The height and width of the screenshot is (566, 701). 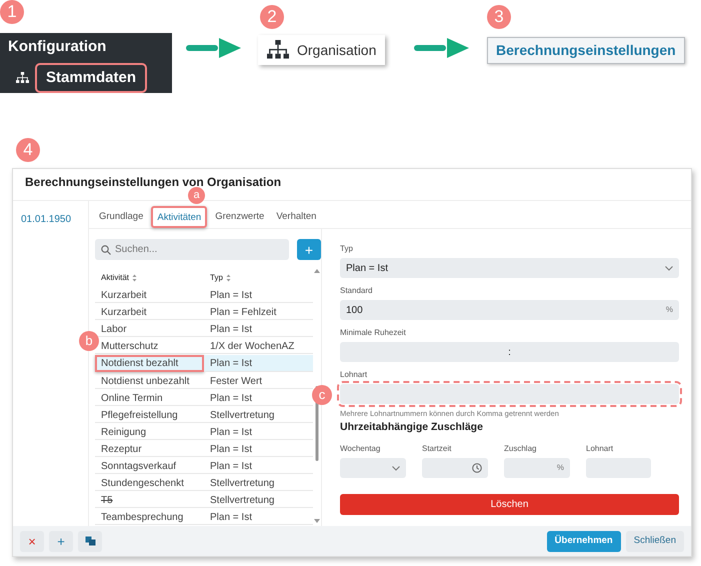 I want to click on table-cell: 1/X der WochenAZ, so click(x=258, y=346).